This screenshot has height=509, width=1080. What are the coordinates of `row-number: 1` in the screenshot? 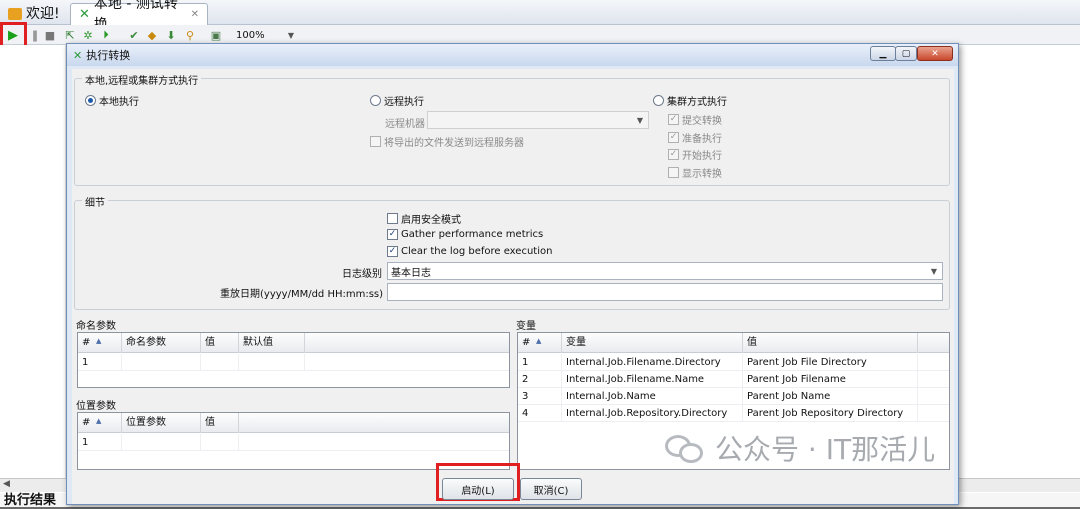 It's located at (100, 442).